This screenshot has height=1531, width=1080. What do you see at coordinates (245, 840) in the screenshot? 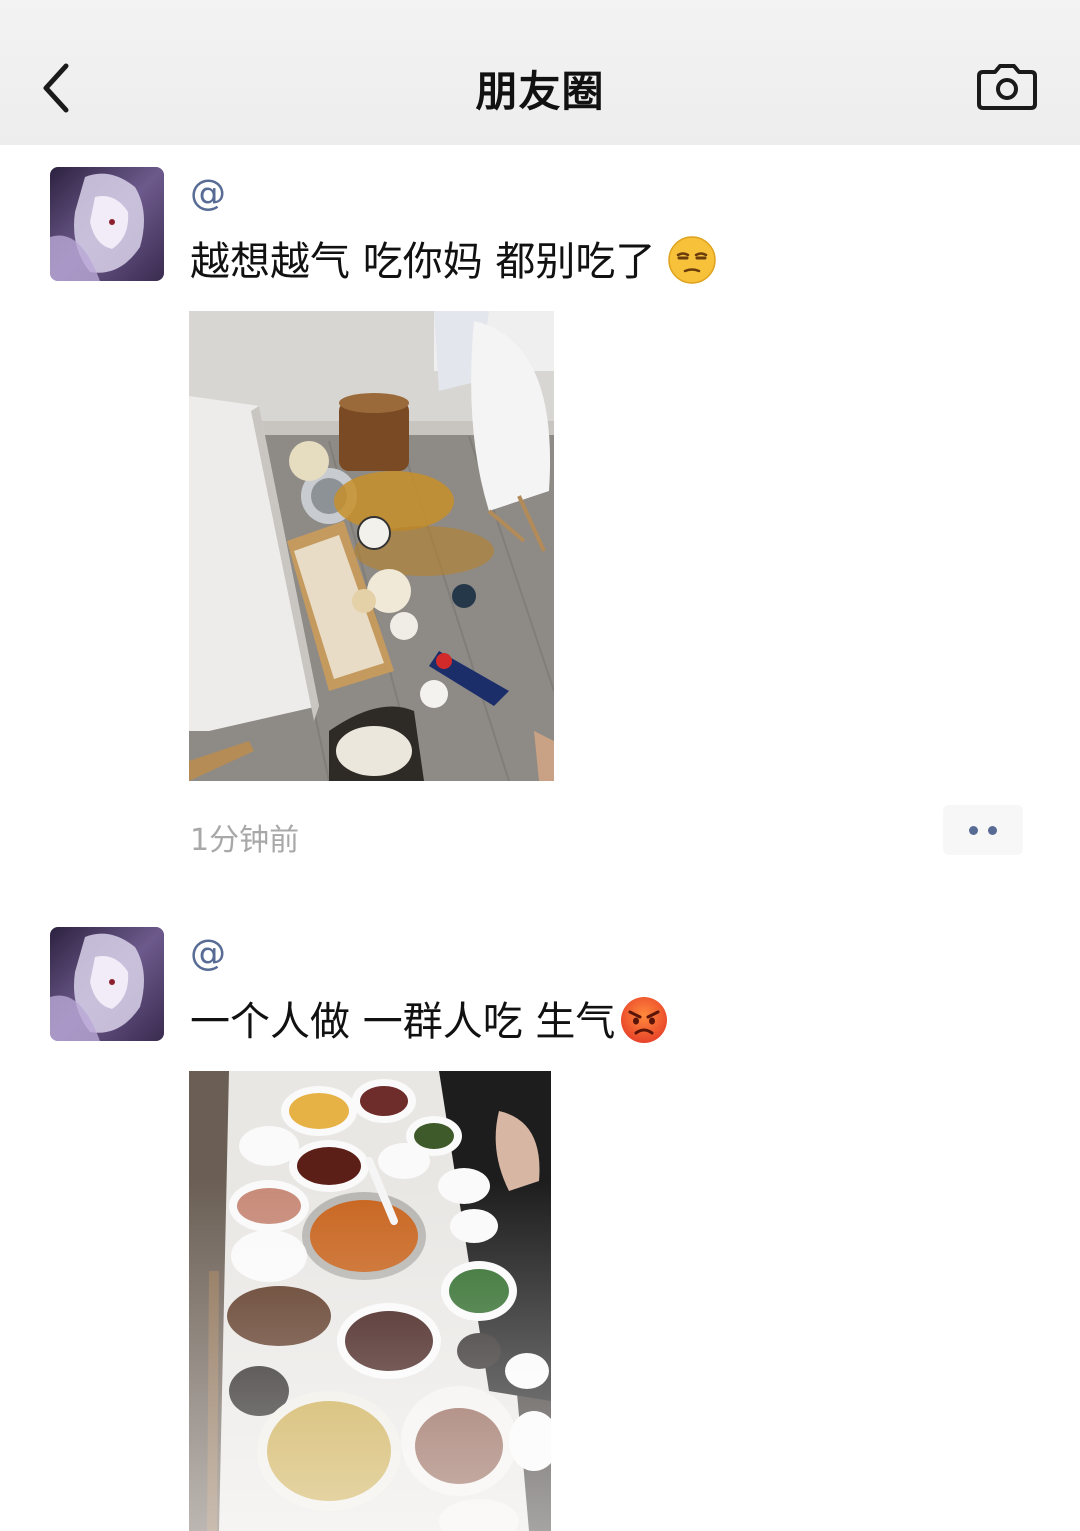
I see `post-timestamp: 1分钟前` at bounding box center [245, 840].